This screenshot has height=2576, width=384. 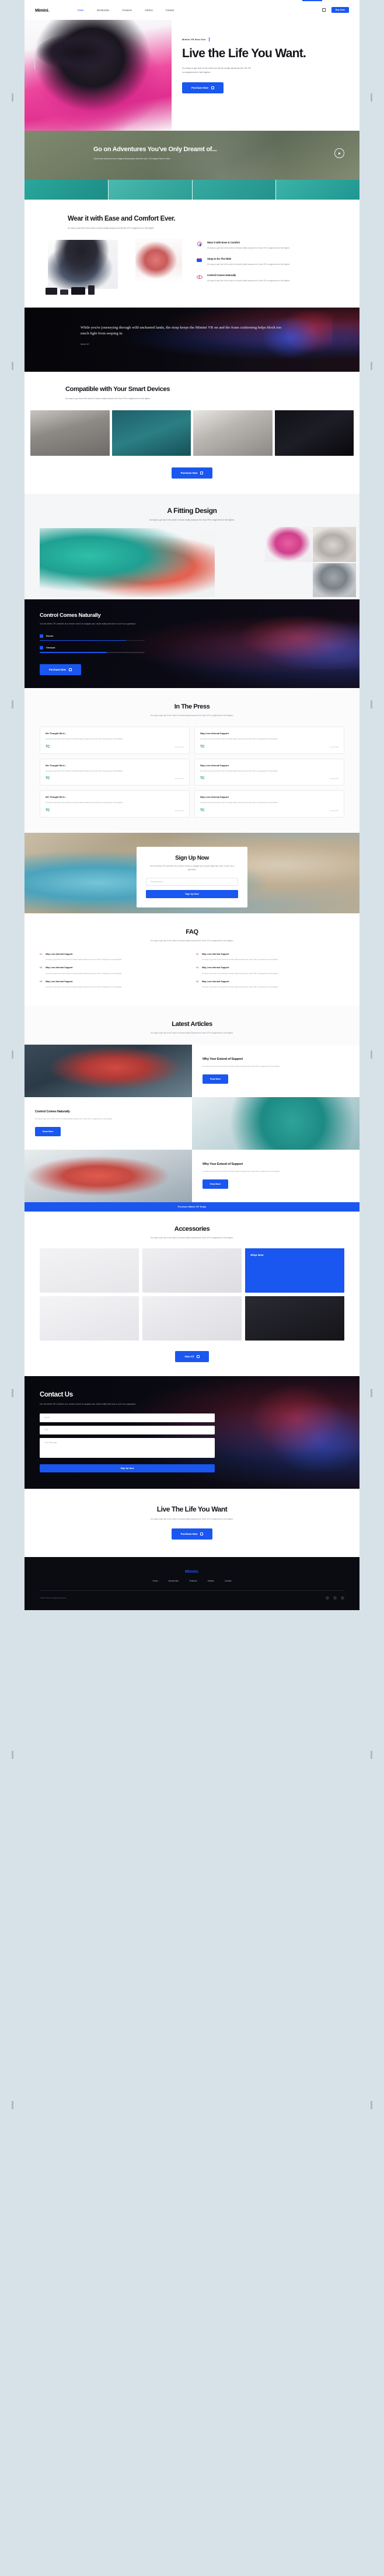 I want to click on fitting-side-image, so click(x=334, y=544).